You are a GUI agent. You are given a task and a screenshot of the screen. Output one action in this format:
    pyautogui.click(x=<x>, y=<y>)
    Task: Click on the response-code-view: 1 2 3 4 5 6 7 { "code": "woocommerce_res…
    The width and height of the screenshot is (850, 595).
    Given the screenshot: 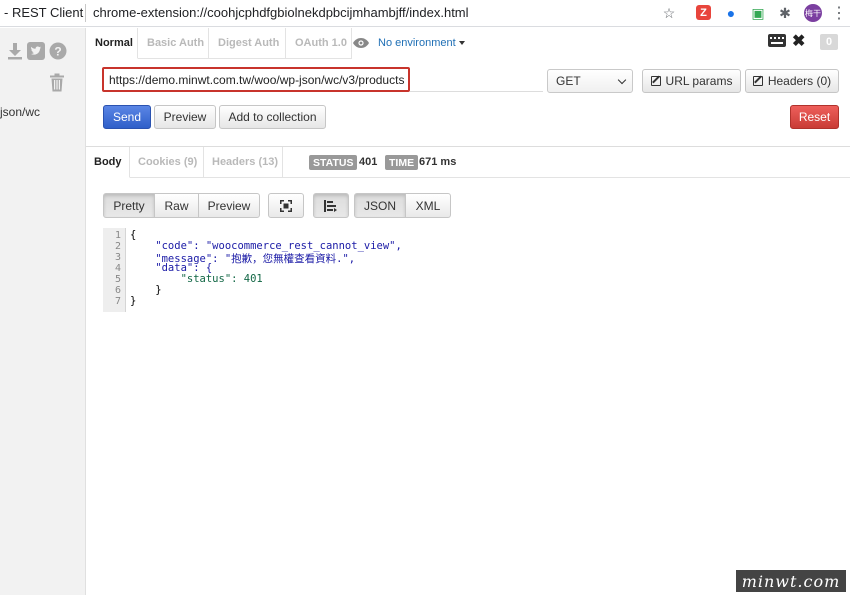 What is the action you would take?
    pyautogui.click(x=476, y=270)
    